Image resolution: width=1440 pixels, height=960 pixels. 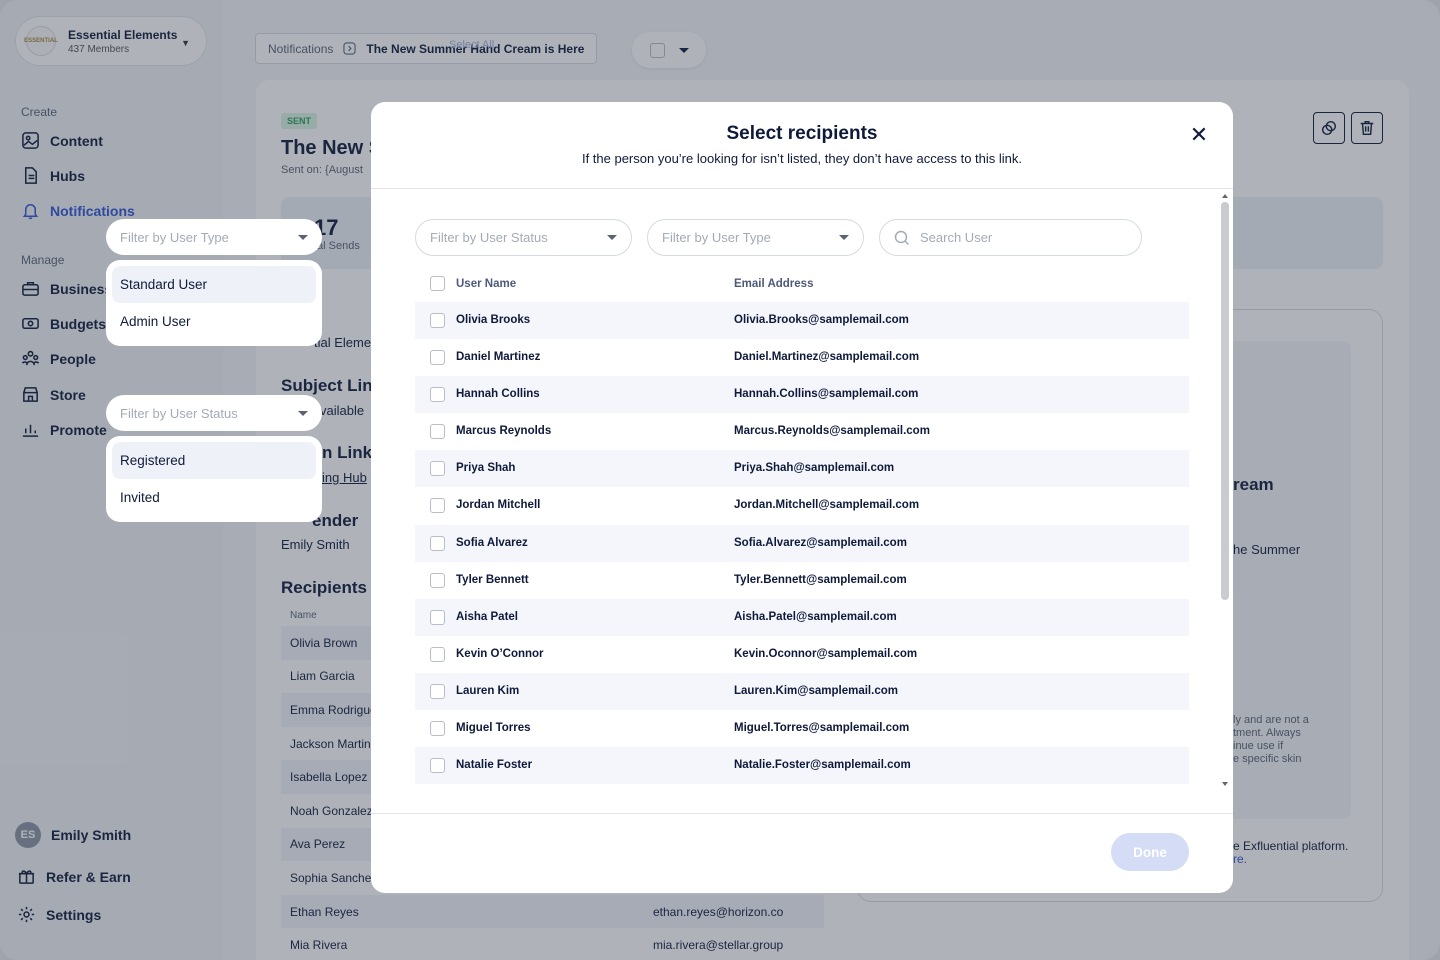 What do you see at coordinates (902, 237) in the screenshot?
I see `search-icon` at bounding box center [902, 237].